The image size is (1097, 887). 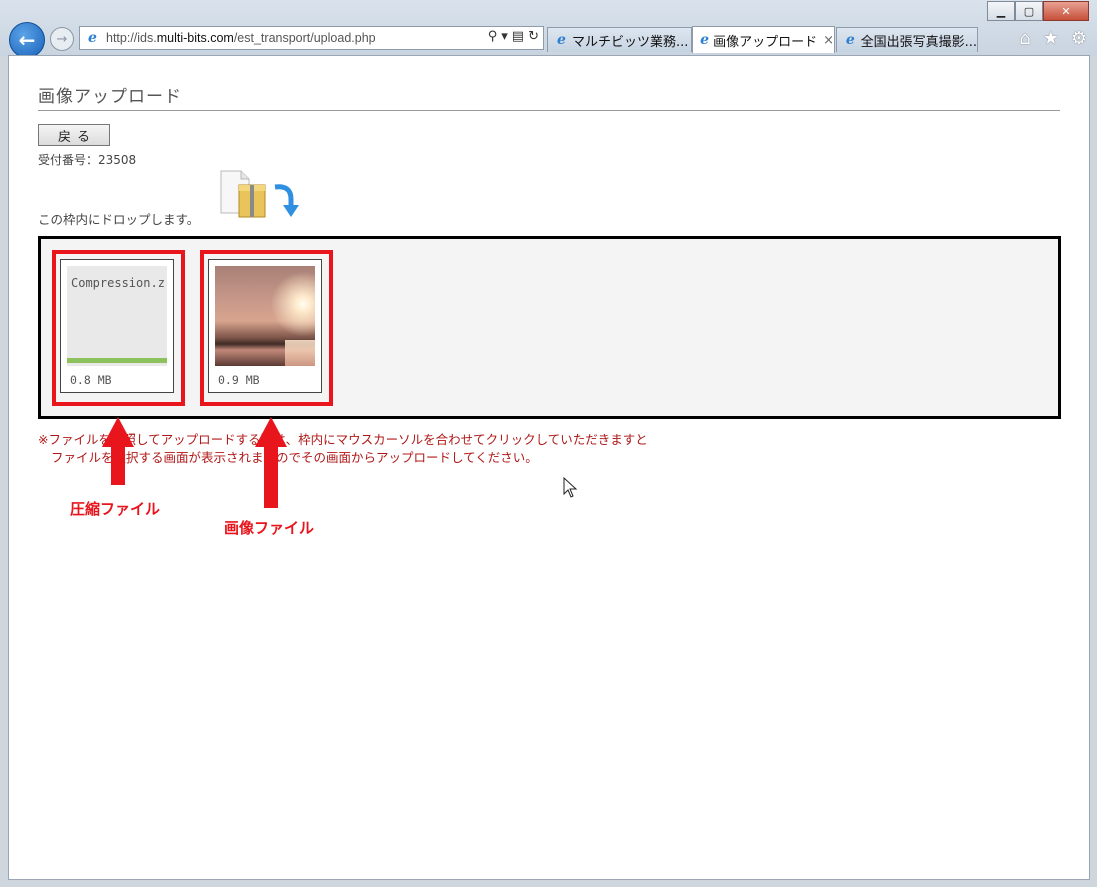 I want to click on tab-2: e 画像アップロード ×, so click(x=763, y=39).